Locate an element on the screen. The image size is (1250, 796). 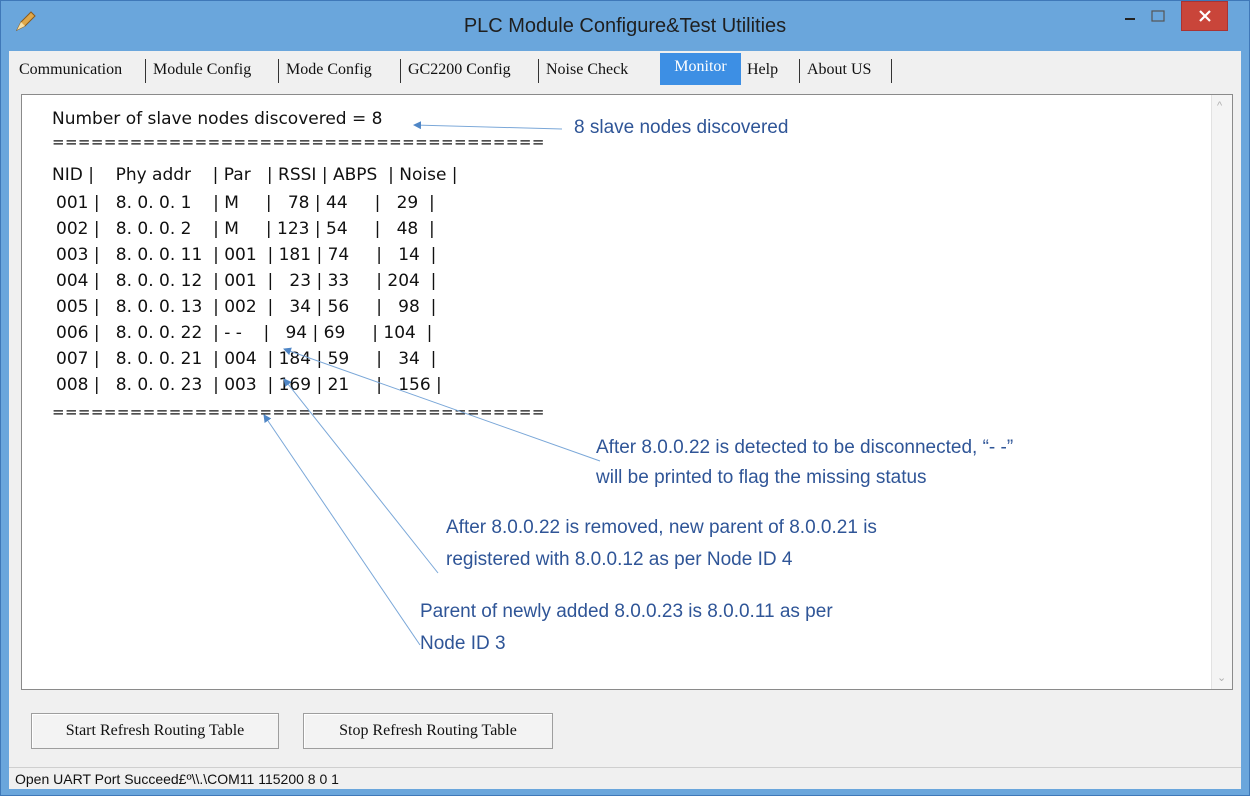
annotation-discovered: 8 slave nodes discovered is located at coordinates (681, 127).